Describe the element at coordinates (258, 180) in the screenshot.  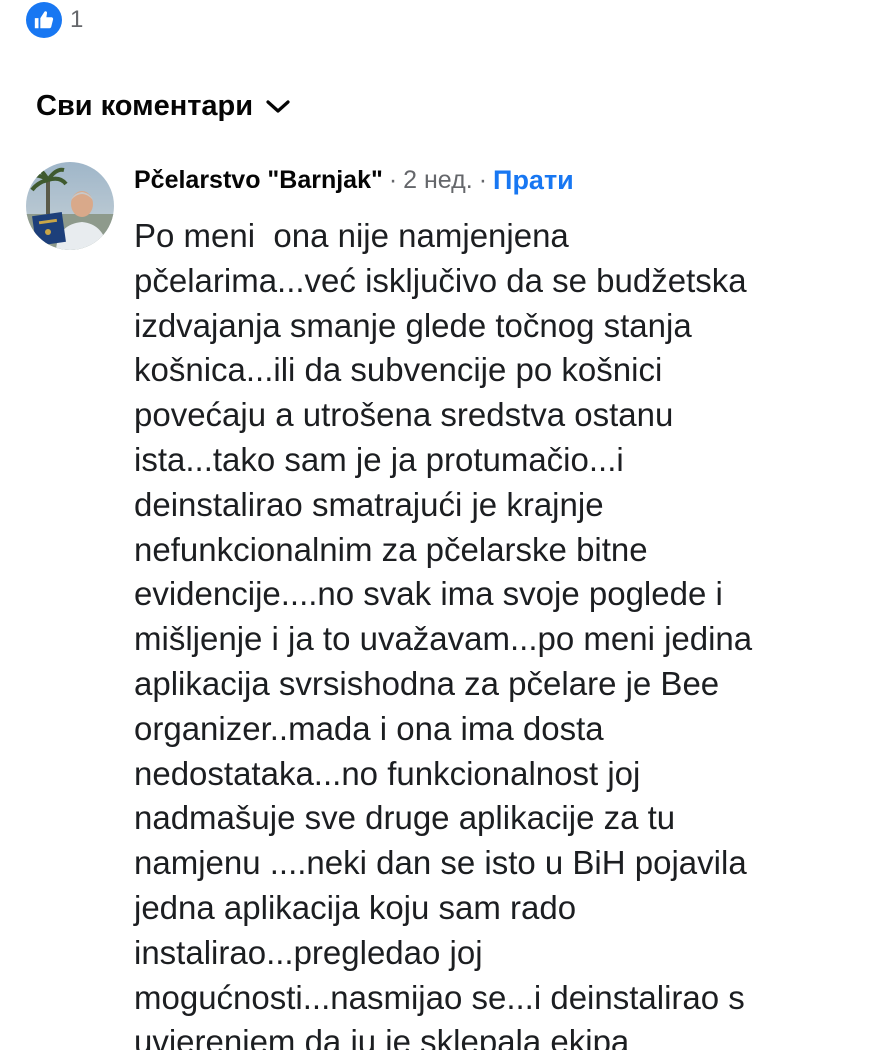
I see `comment-author: Pčelarstvo "Barnjak"` at that location.